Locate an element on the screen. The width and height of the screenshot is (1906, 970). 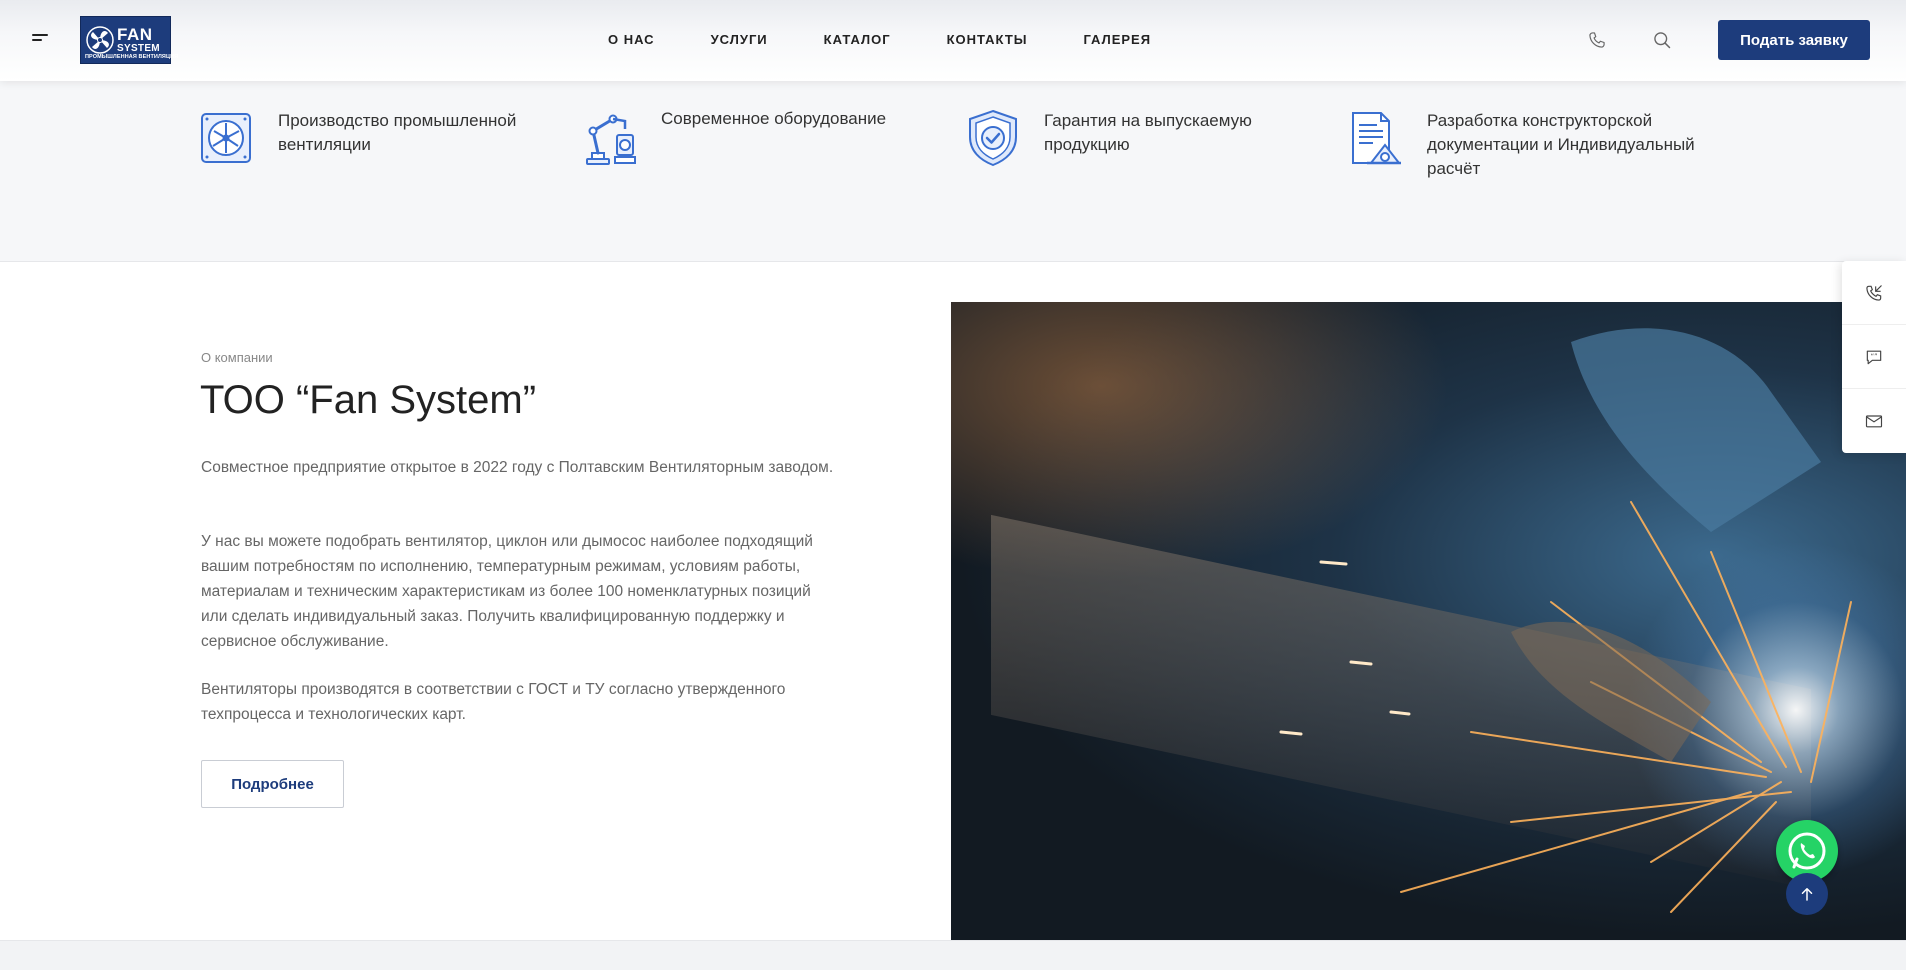
side-contact-widget: “” is located at coordinates (1874, 357).